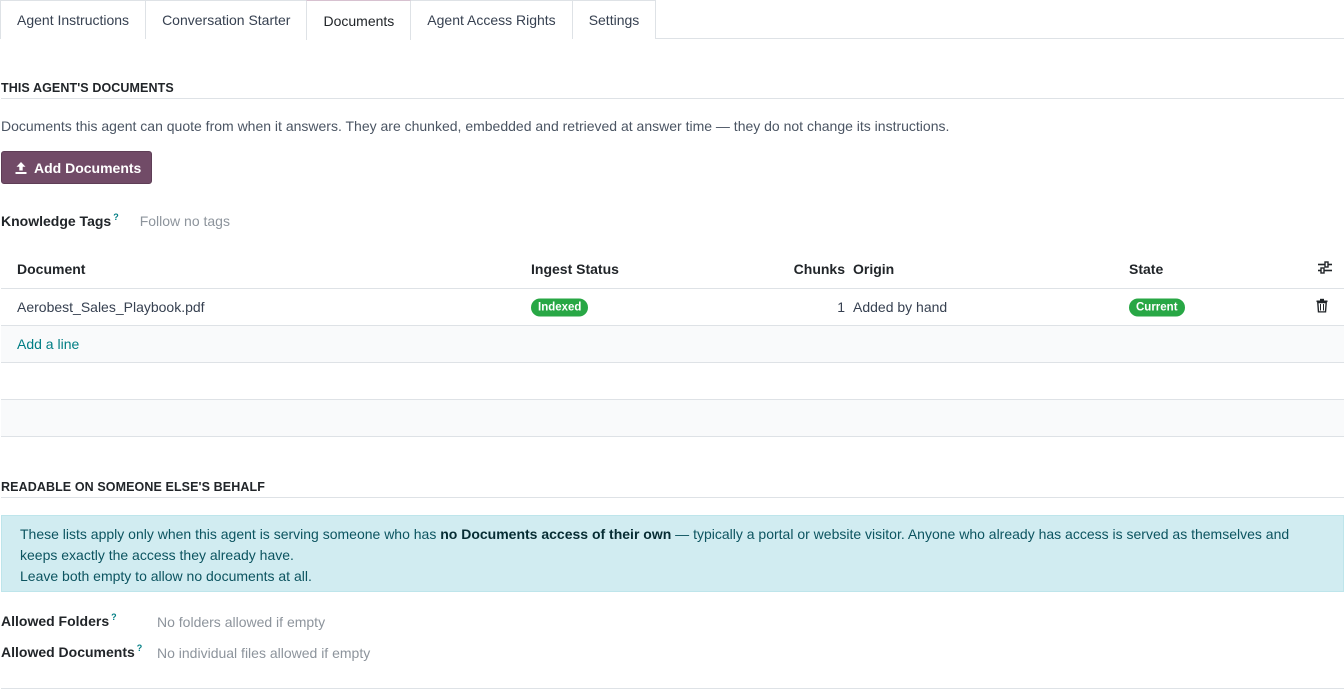  Describe the element at coordinates (575, 269) in the screenshot. I see `column-header-ingest-status: Ingest Status` at that location.